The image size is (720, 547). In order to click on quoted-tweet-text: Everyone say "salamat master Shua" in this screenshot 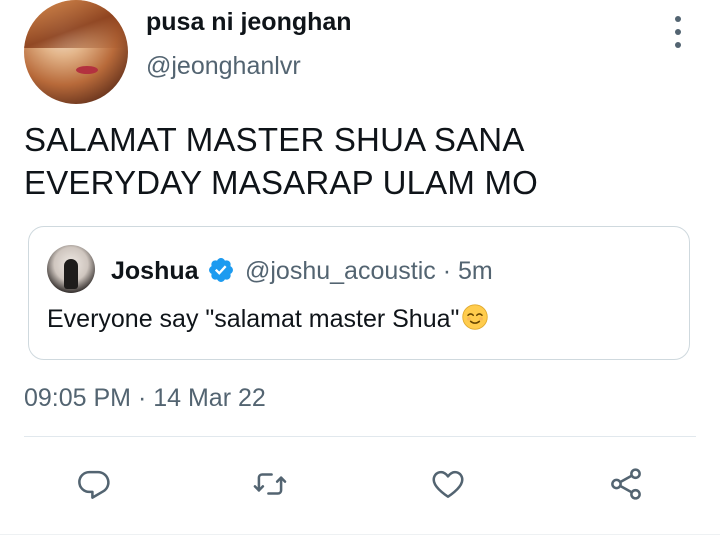, I will do `click(253, 319)`.